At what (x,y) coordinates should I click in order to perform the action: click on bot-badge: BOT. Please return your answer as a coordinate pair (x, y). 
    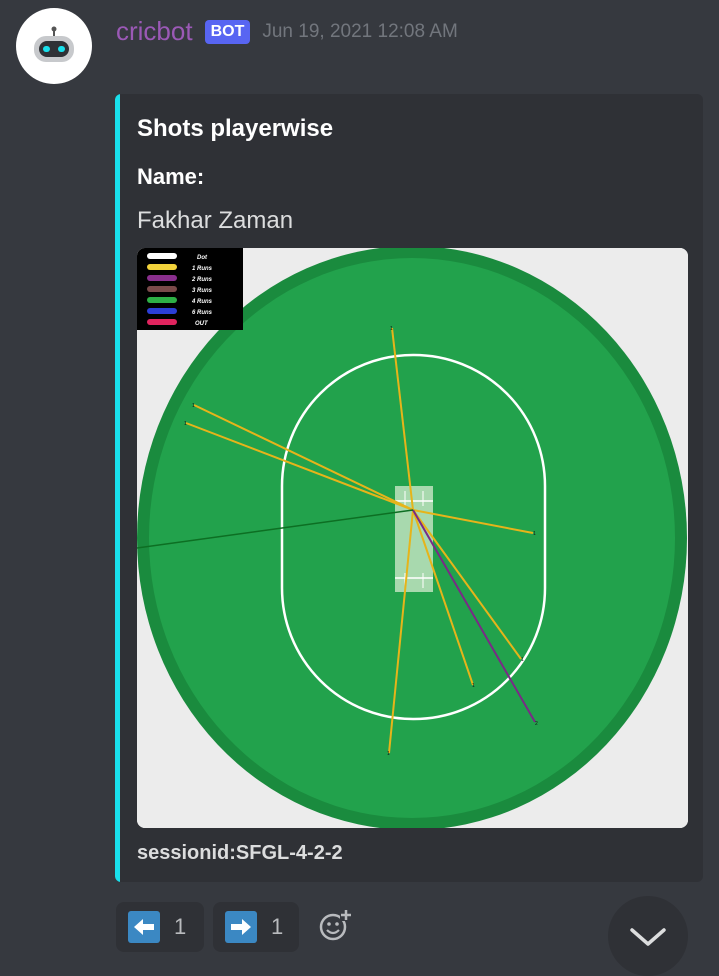
    Looking at the image, I should click on (227, 31).